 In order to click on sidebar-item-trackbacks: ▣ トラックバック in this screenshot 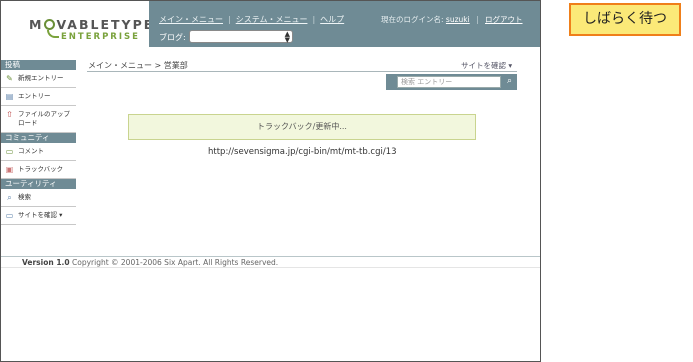, I will do `click(38, 170)`.